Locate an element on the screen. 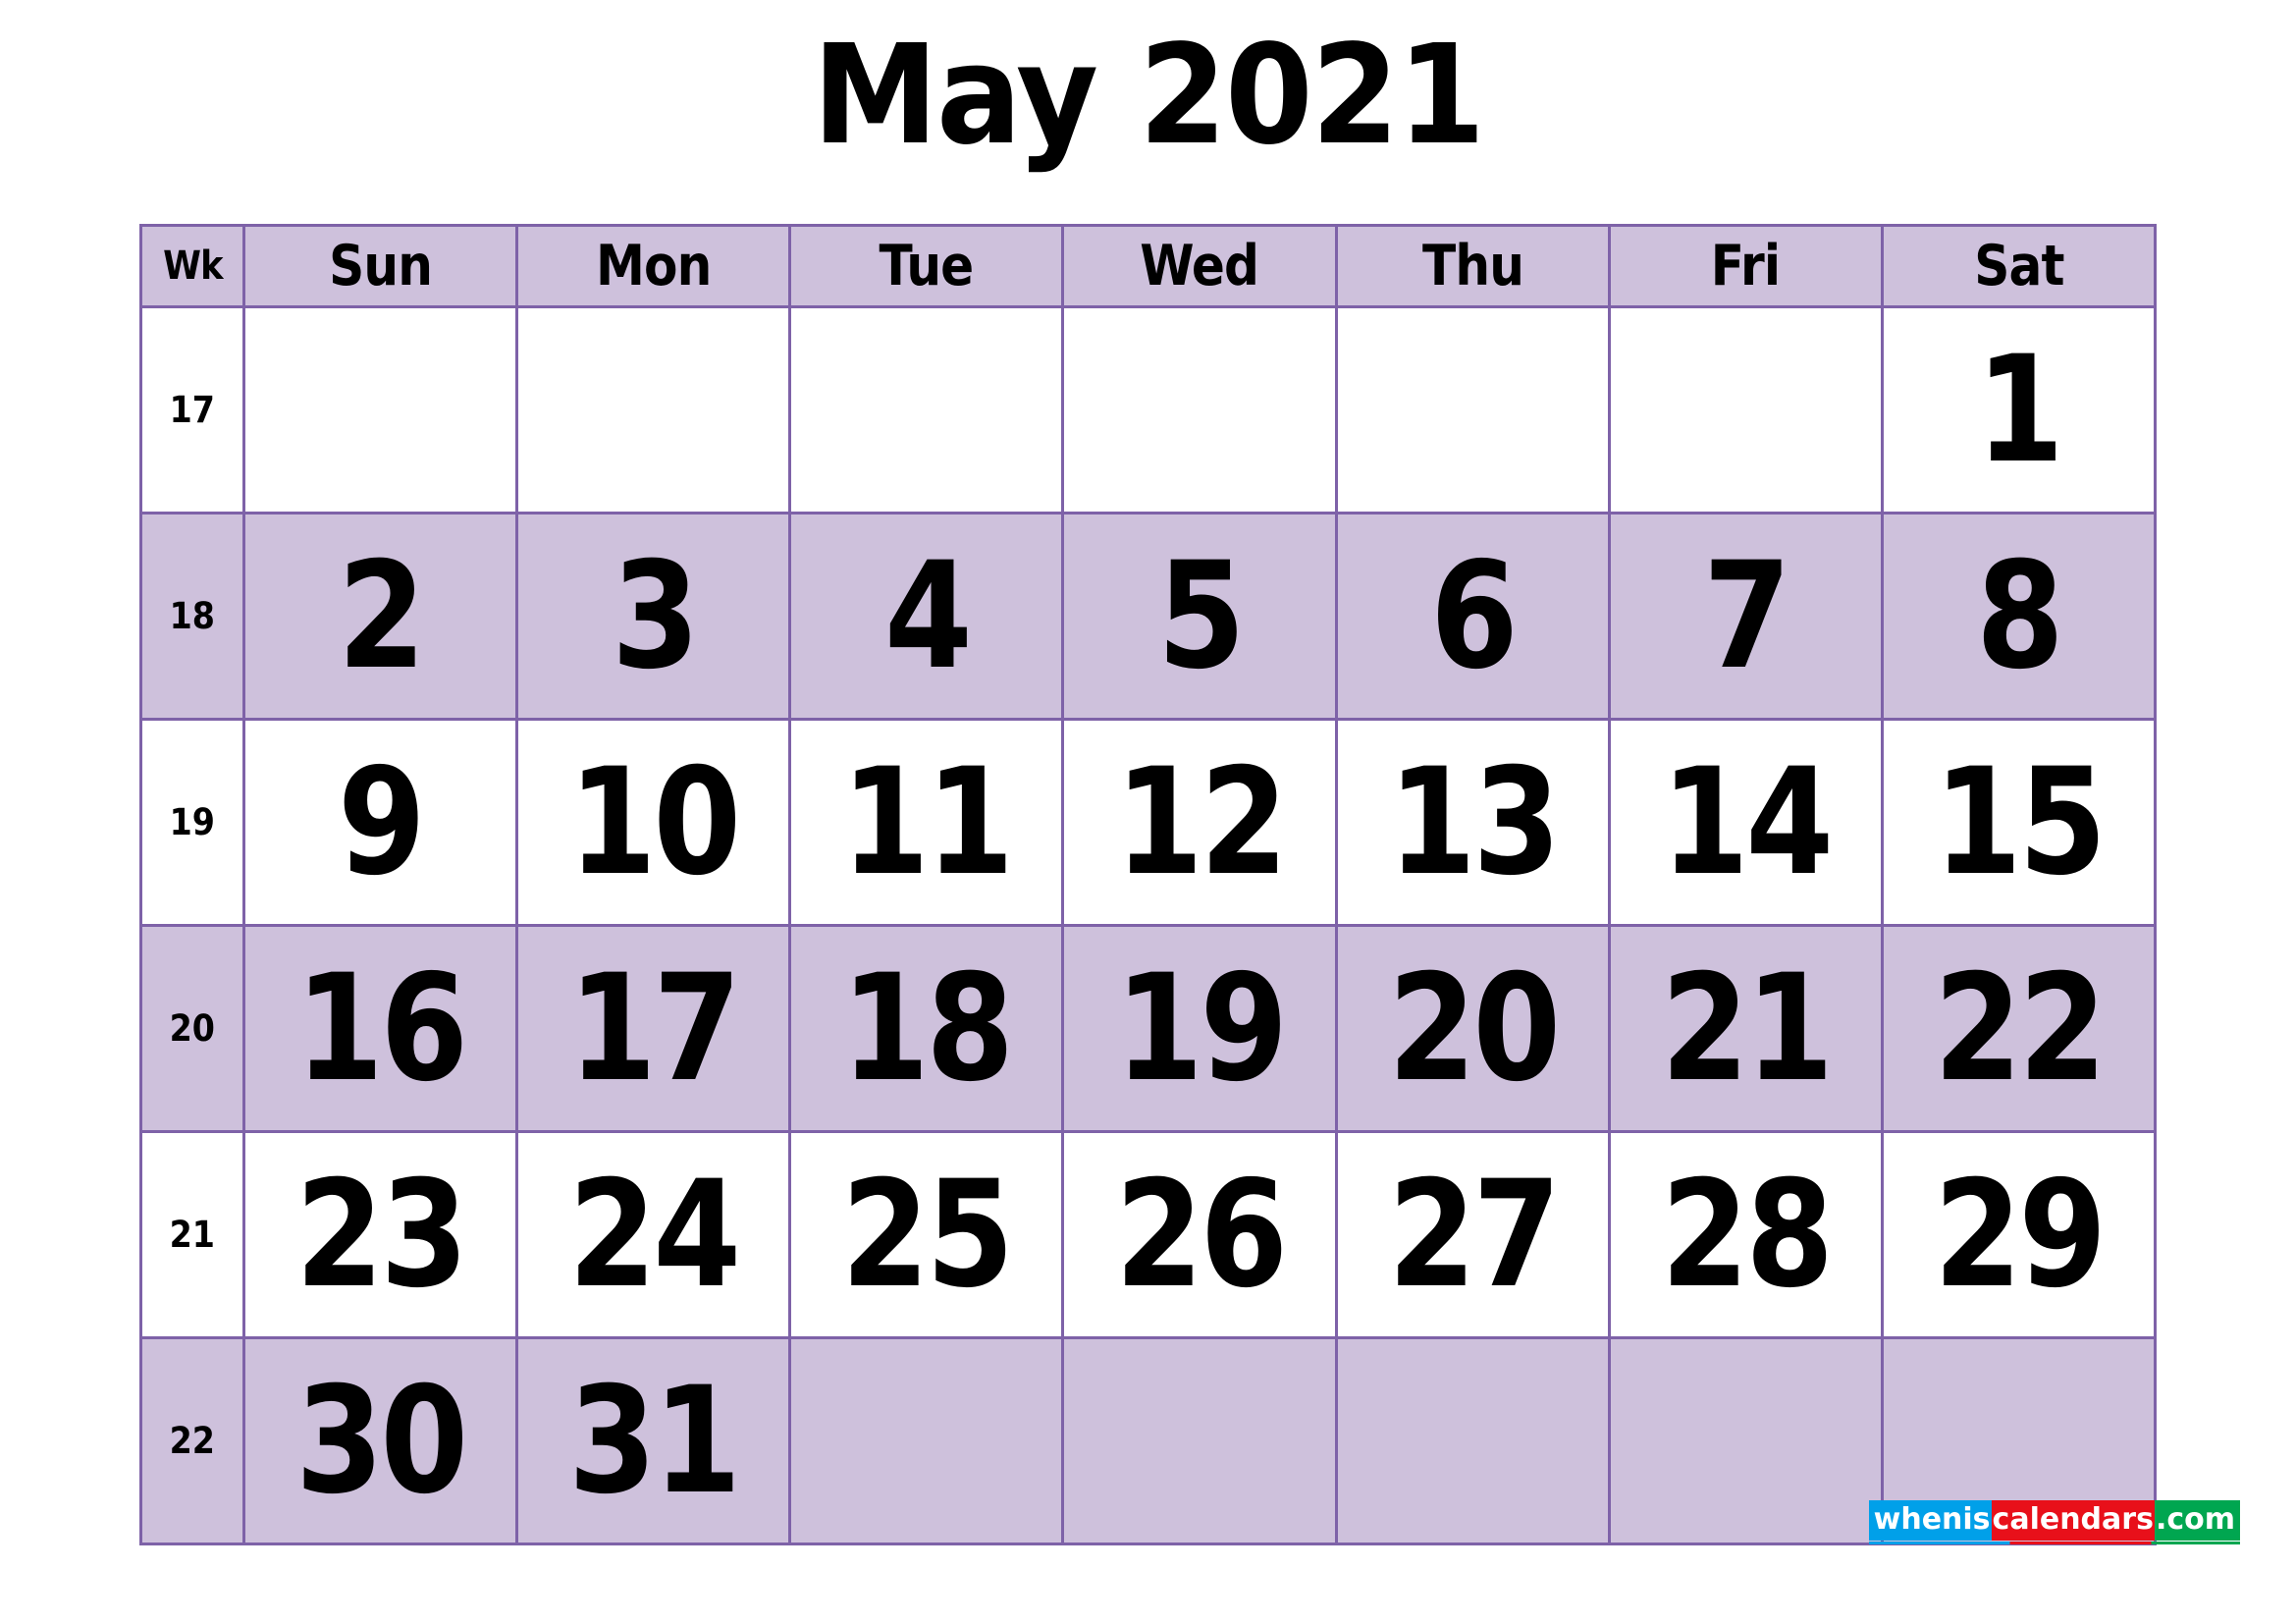  day-number-label: 8 is located at coordinates (2020, 616).